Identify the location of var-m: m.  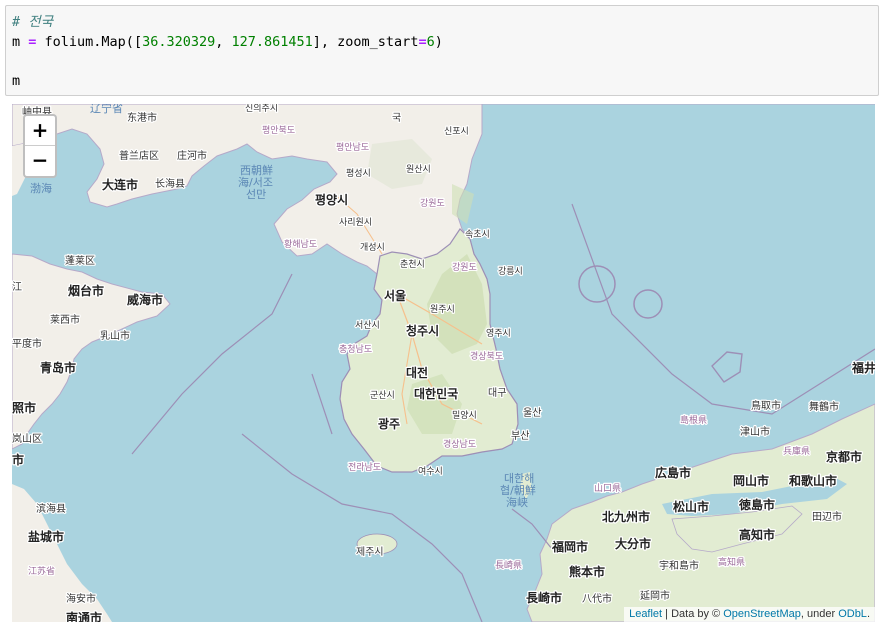
(20, 42).